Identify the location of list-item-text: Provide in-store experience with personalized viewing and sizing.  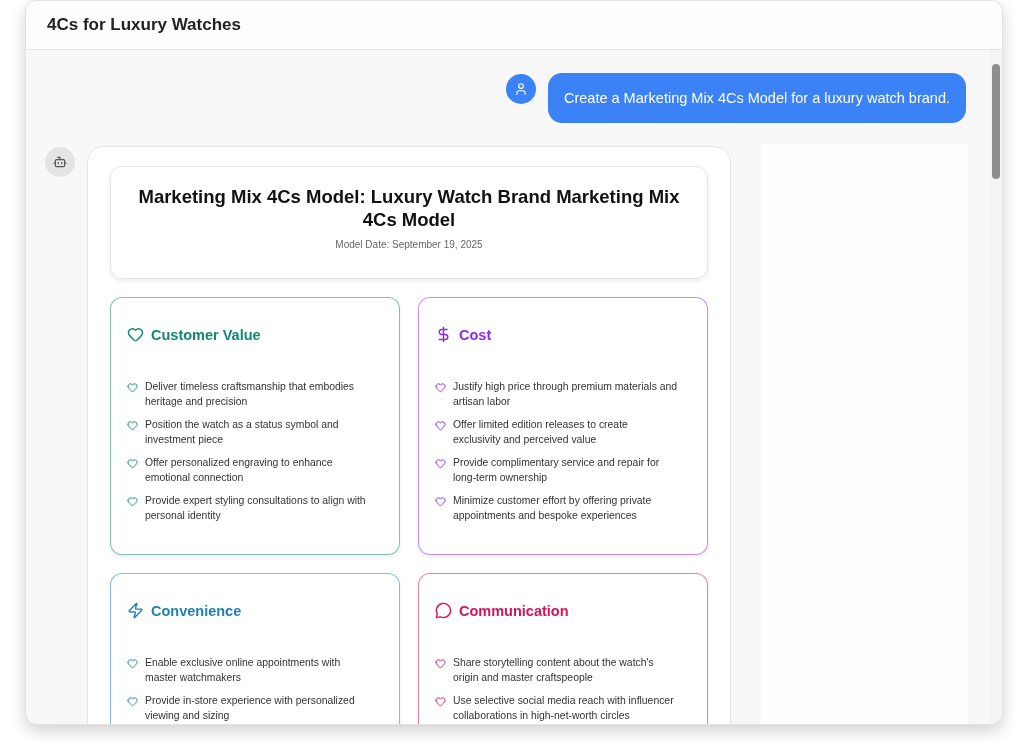
(250, 708).